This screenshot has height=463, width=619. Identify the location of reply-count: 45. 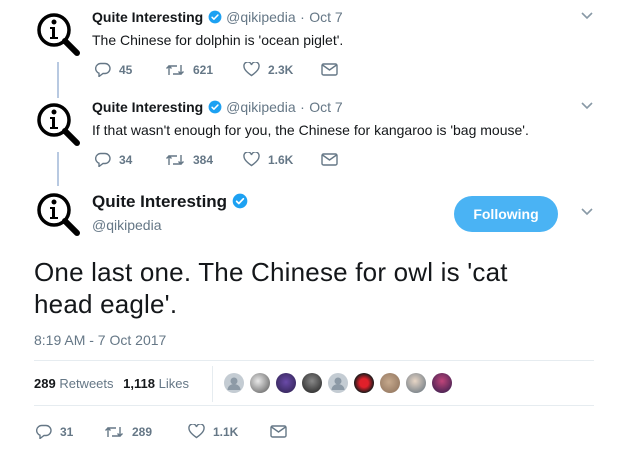
(126, 69).